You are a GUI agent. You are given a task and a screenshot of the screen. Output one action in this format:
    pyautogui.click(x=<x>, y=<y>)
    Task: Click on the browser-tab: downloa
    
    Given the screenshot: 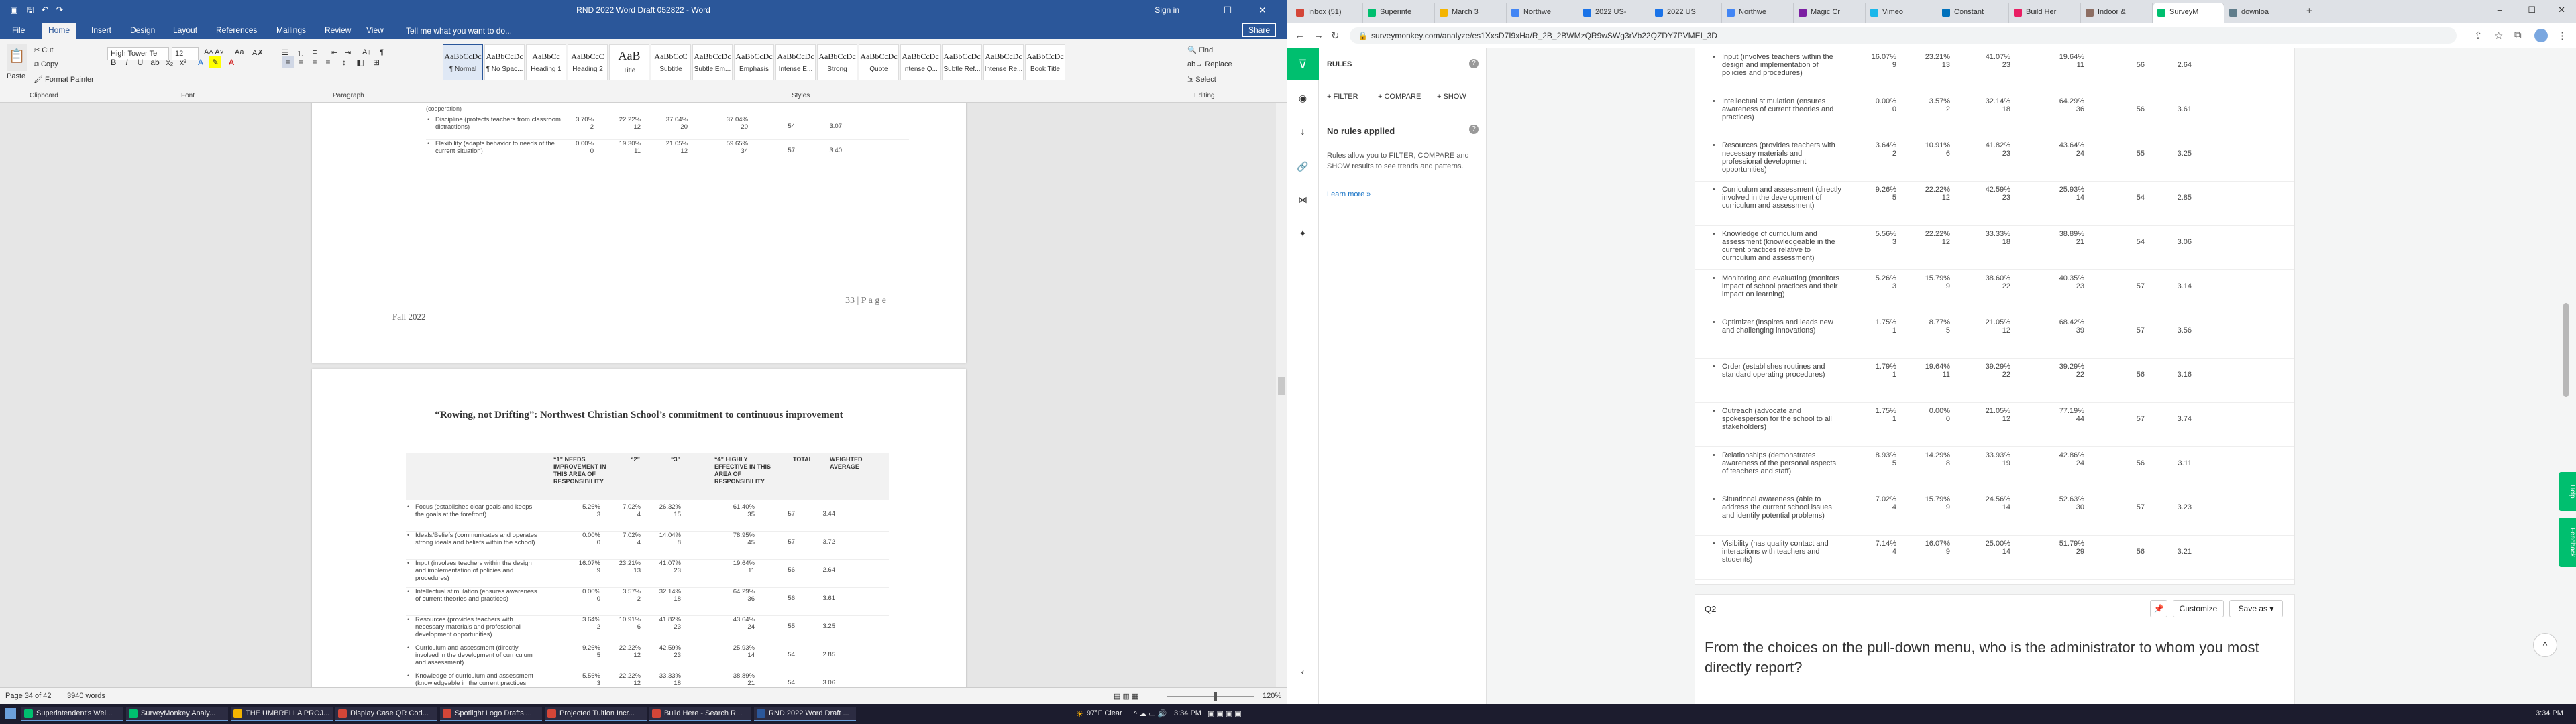 What is the action you would take?
    pyautogui.click(x=2260, y=13)
    